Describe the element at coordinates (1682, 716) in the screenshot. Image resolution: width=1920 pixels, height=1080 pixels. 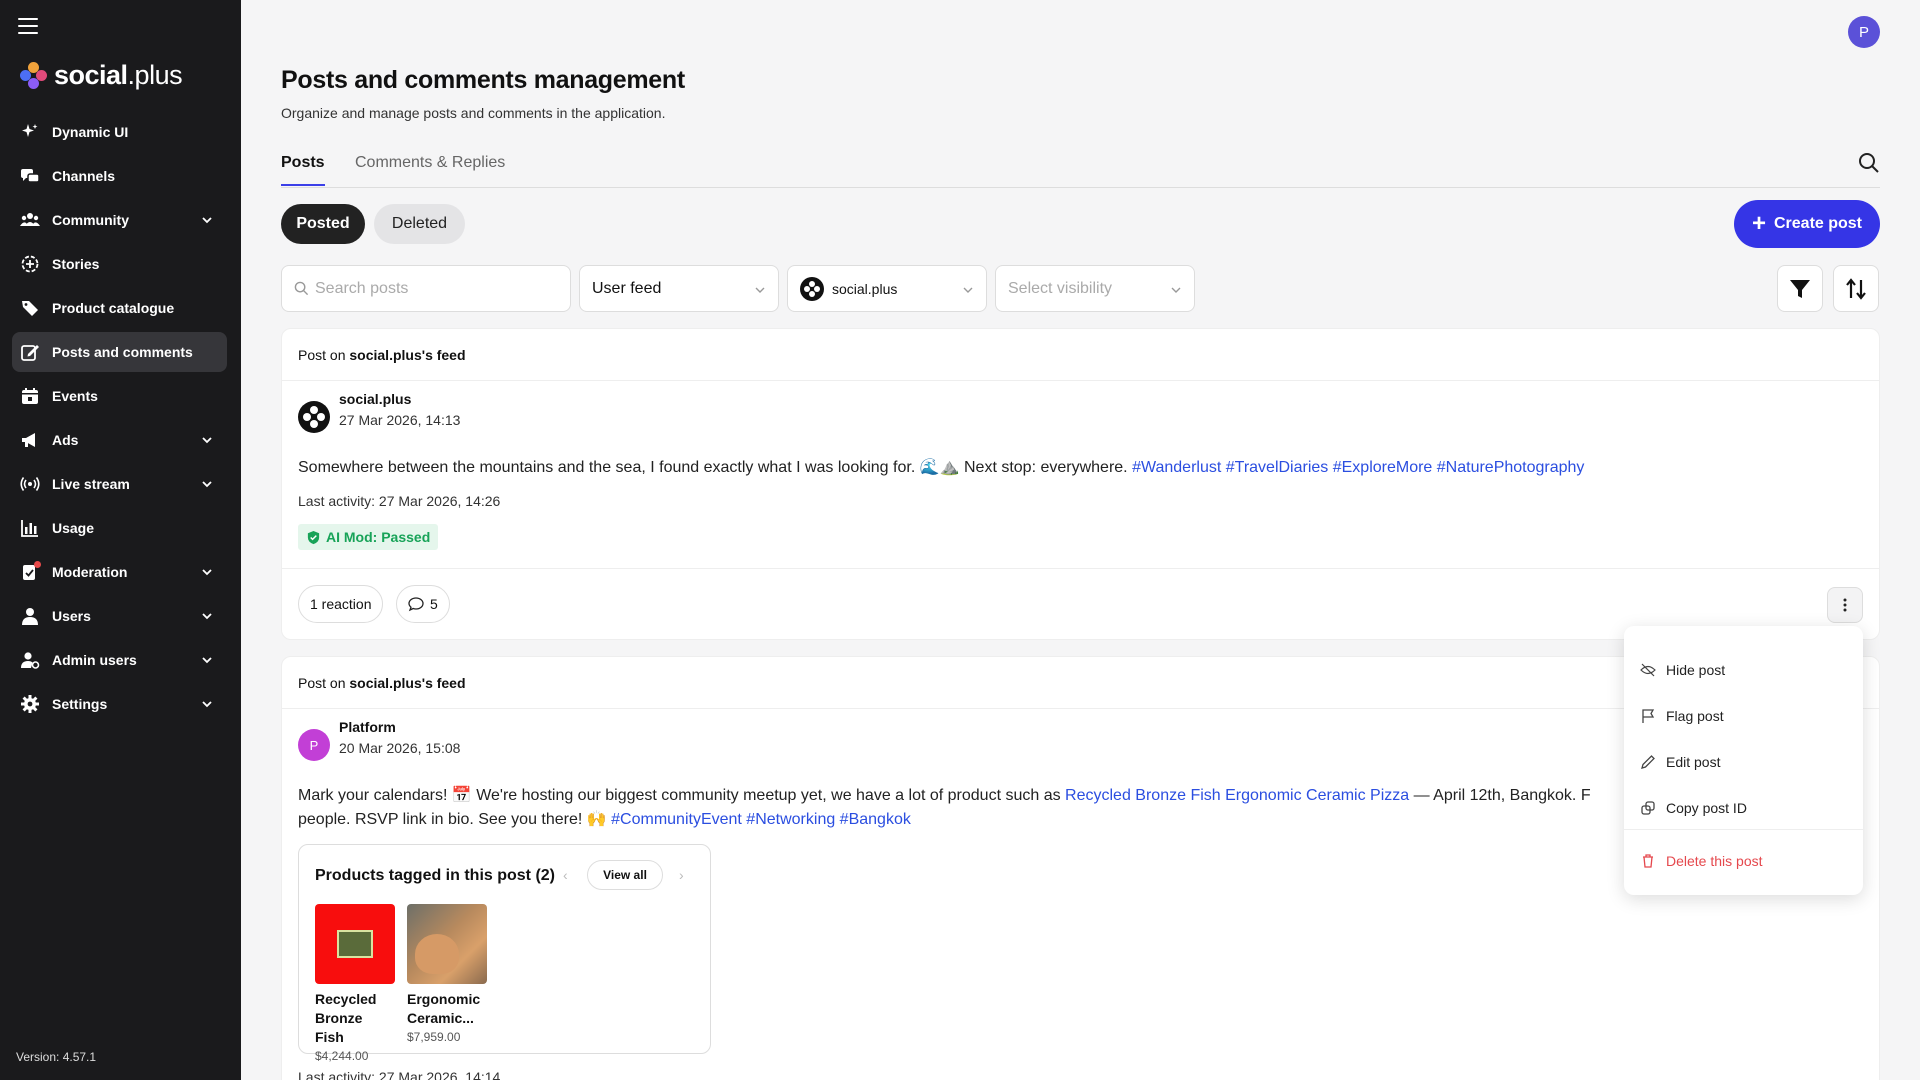
I see `menu-item-flag-post: Flag post` at that location.